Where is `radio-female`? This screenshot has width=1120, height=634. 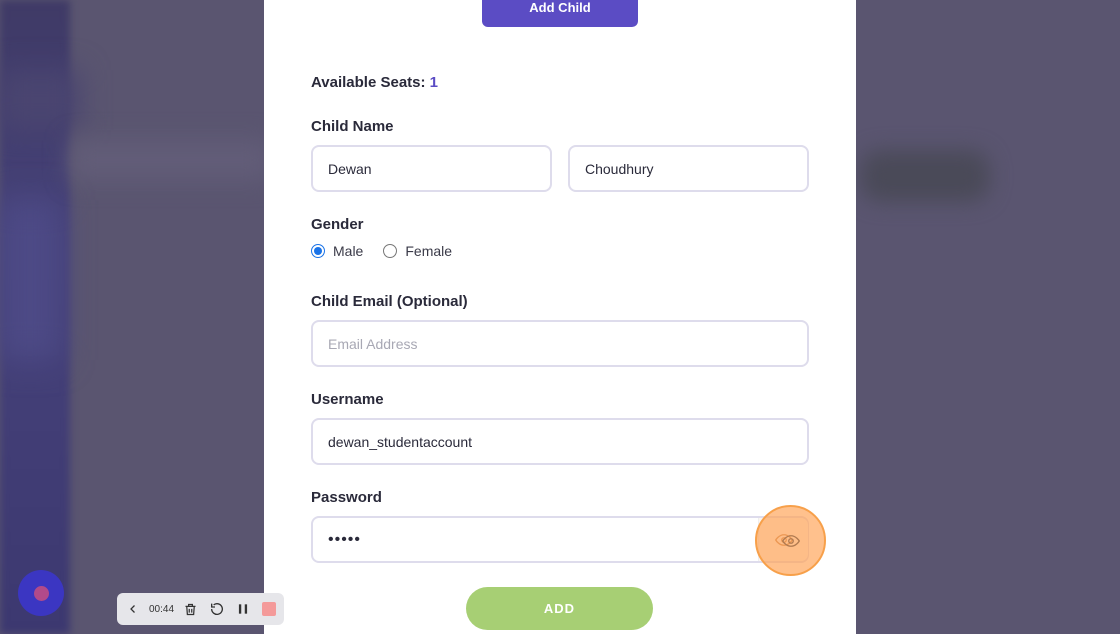 radio-female is located at coordinates (390, 251).